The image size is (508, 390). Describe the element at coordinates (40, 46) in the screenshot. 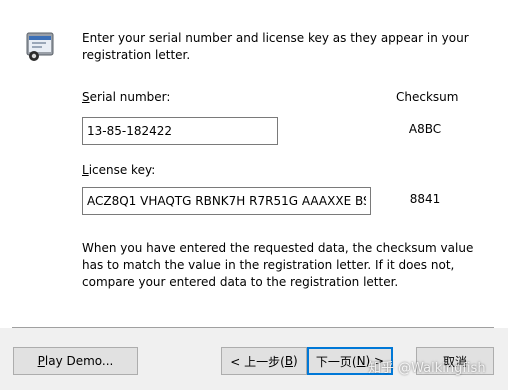

I see `setup-computer-icon` at that location.